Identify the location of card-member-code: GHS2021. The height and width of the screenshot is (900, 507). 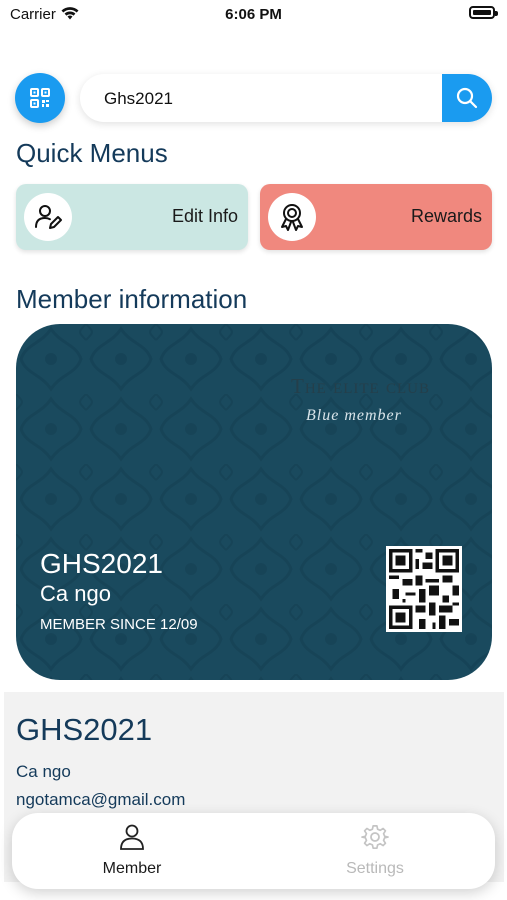
(101, 563).